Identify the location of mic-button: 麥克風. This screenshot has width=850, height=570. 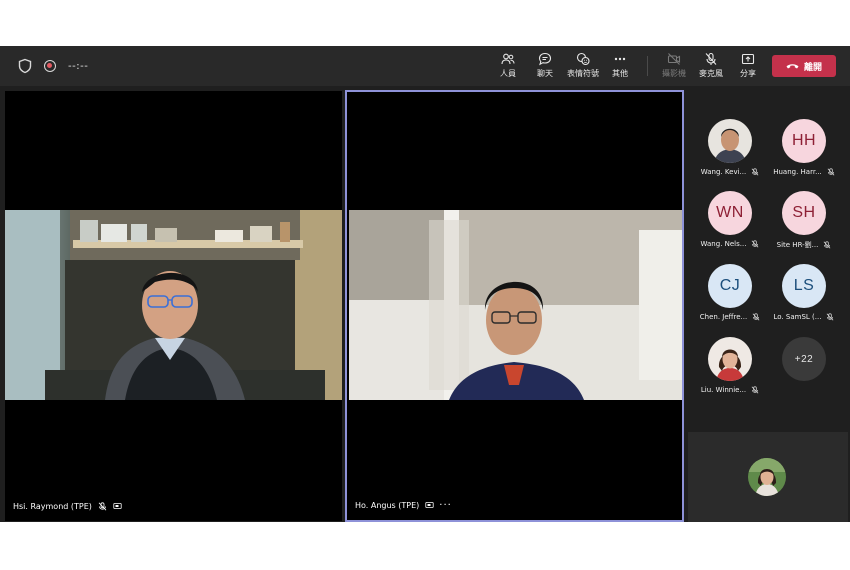
(711, 65).